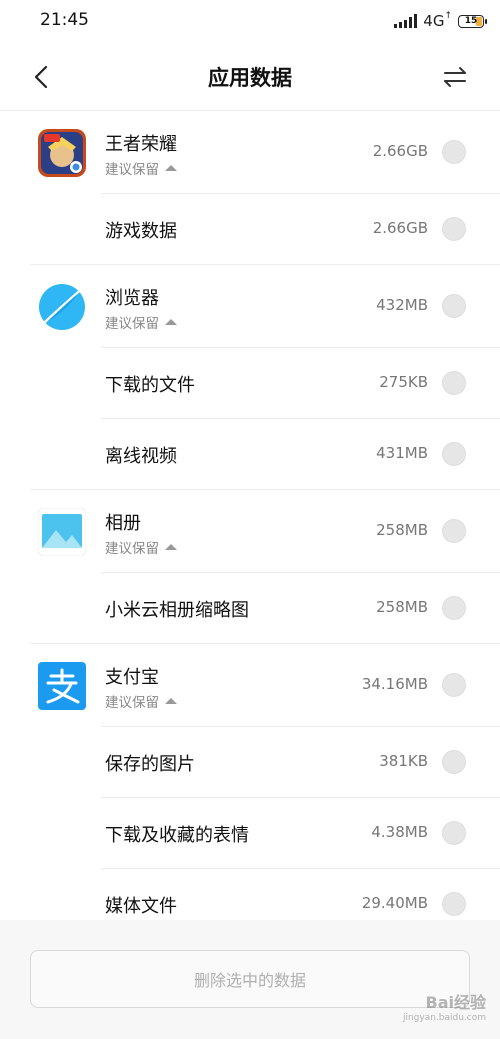  What do you see at coordinates (150, 385) in the screenshot?
I see `data-item-label: 下载的文件` at bounding box center [150, 385].